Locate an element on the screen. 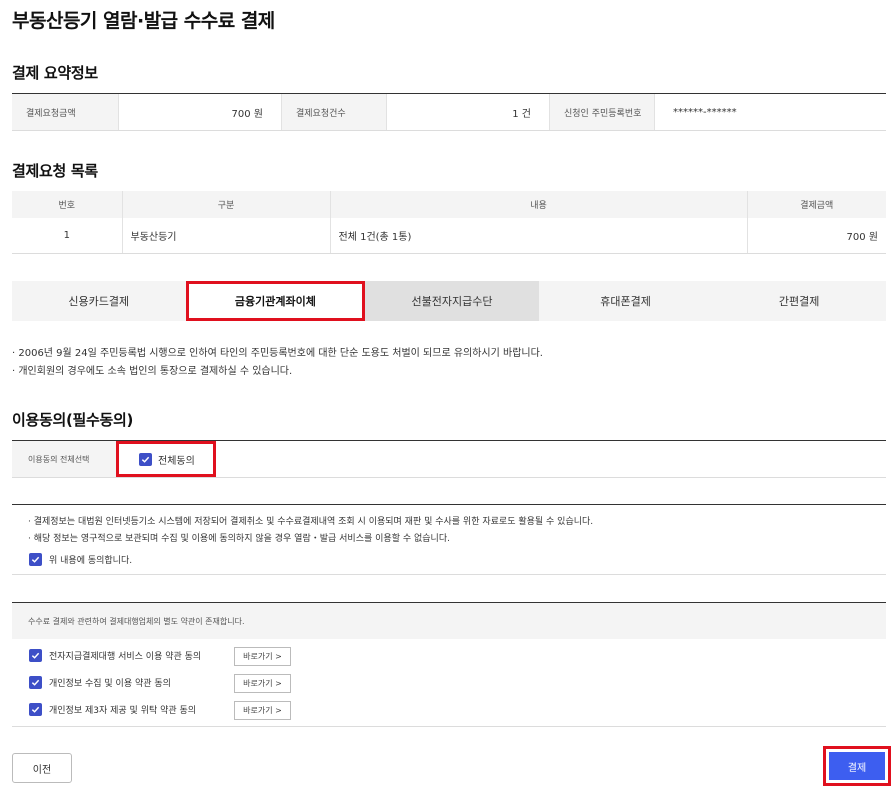  tab-credit-card: 신용카드결제 is located at coordinates (99, 301).